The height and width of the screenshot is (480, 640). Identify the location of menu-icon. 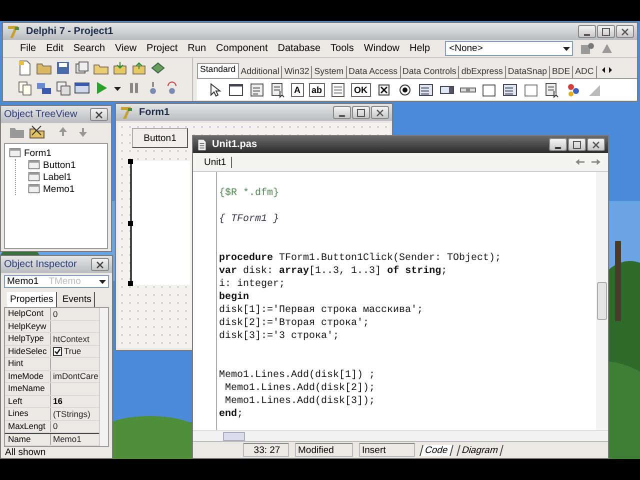
(257, 90).